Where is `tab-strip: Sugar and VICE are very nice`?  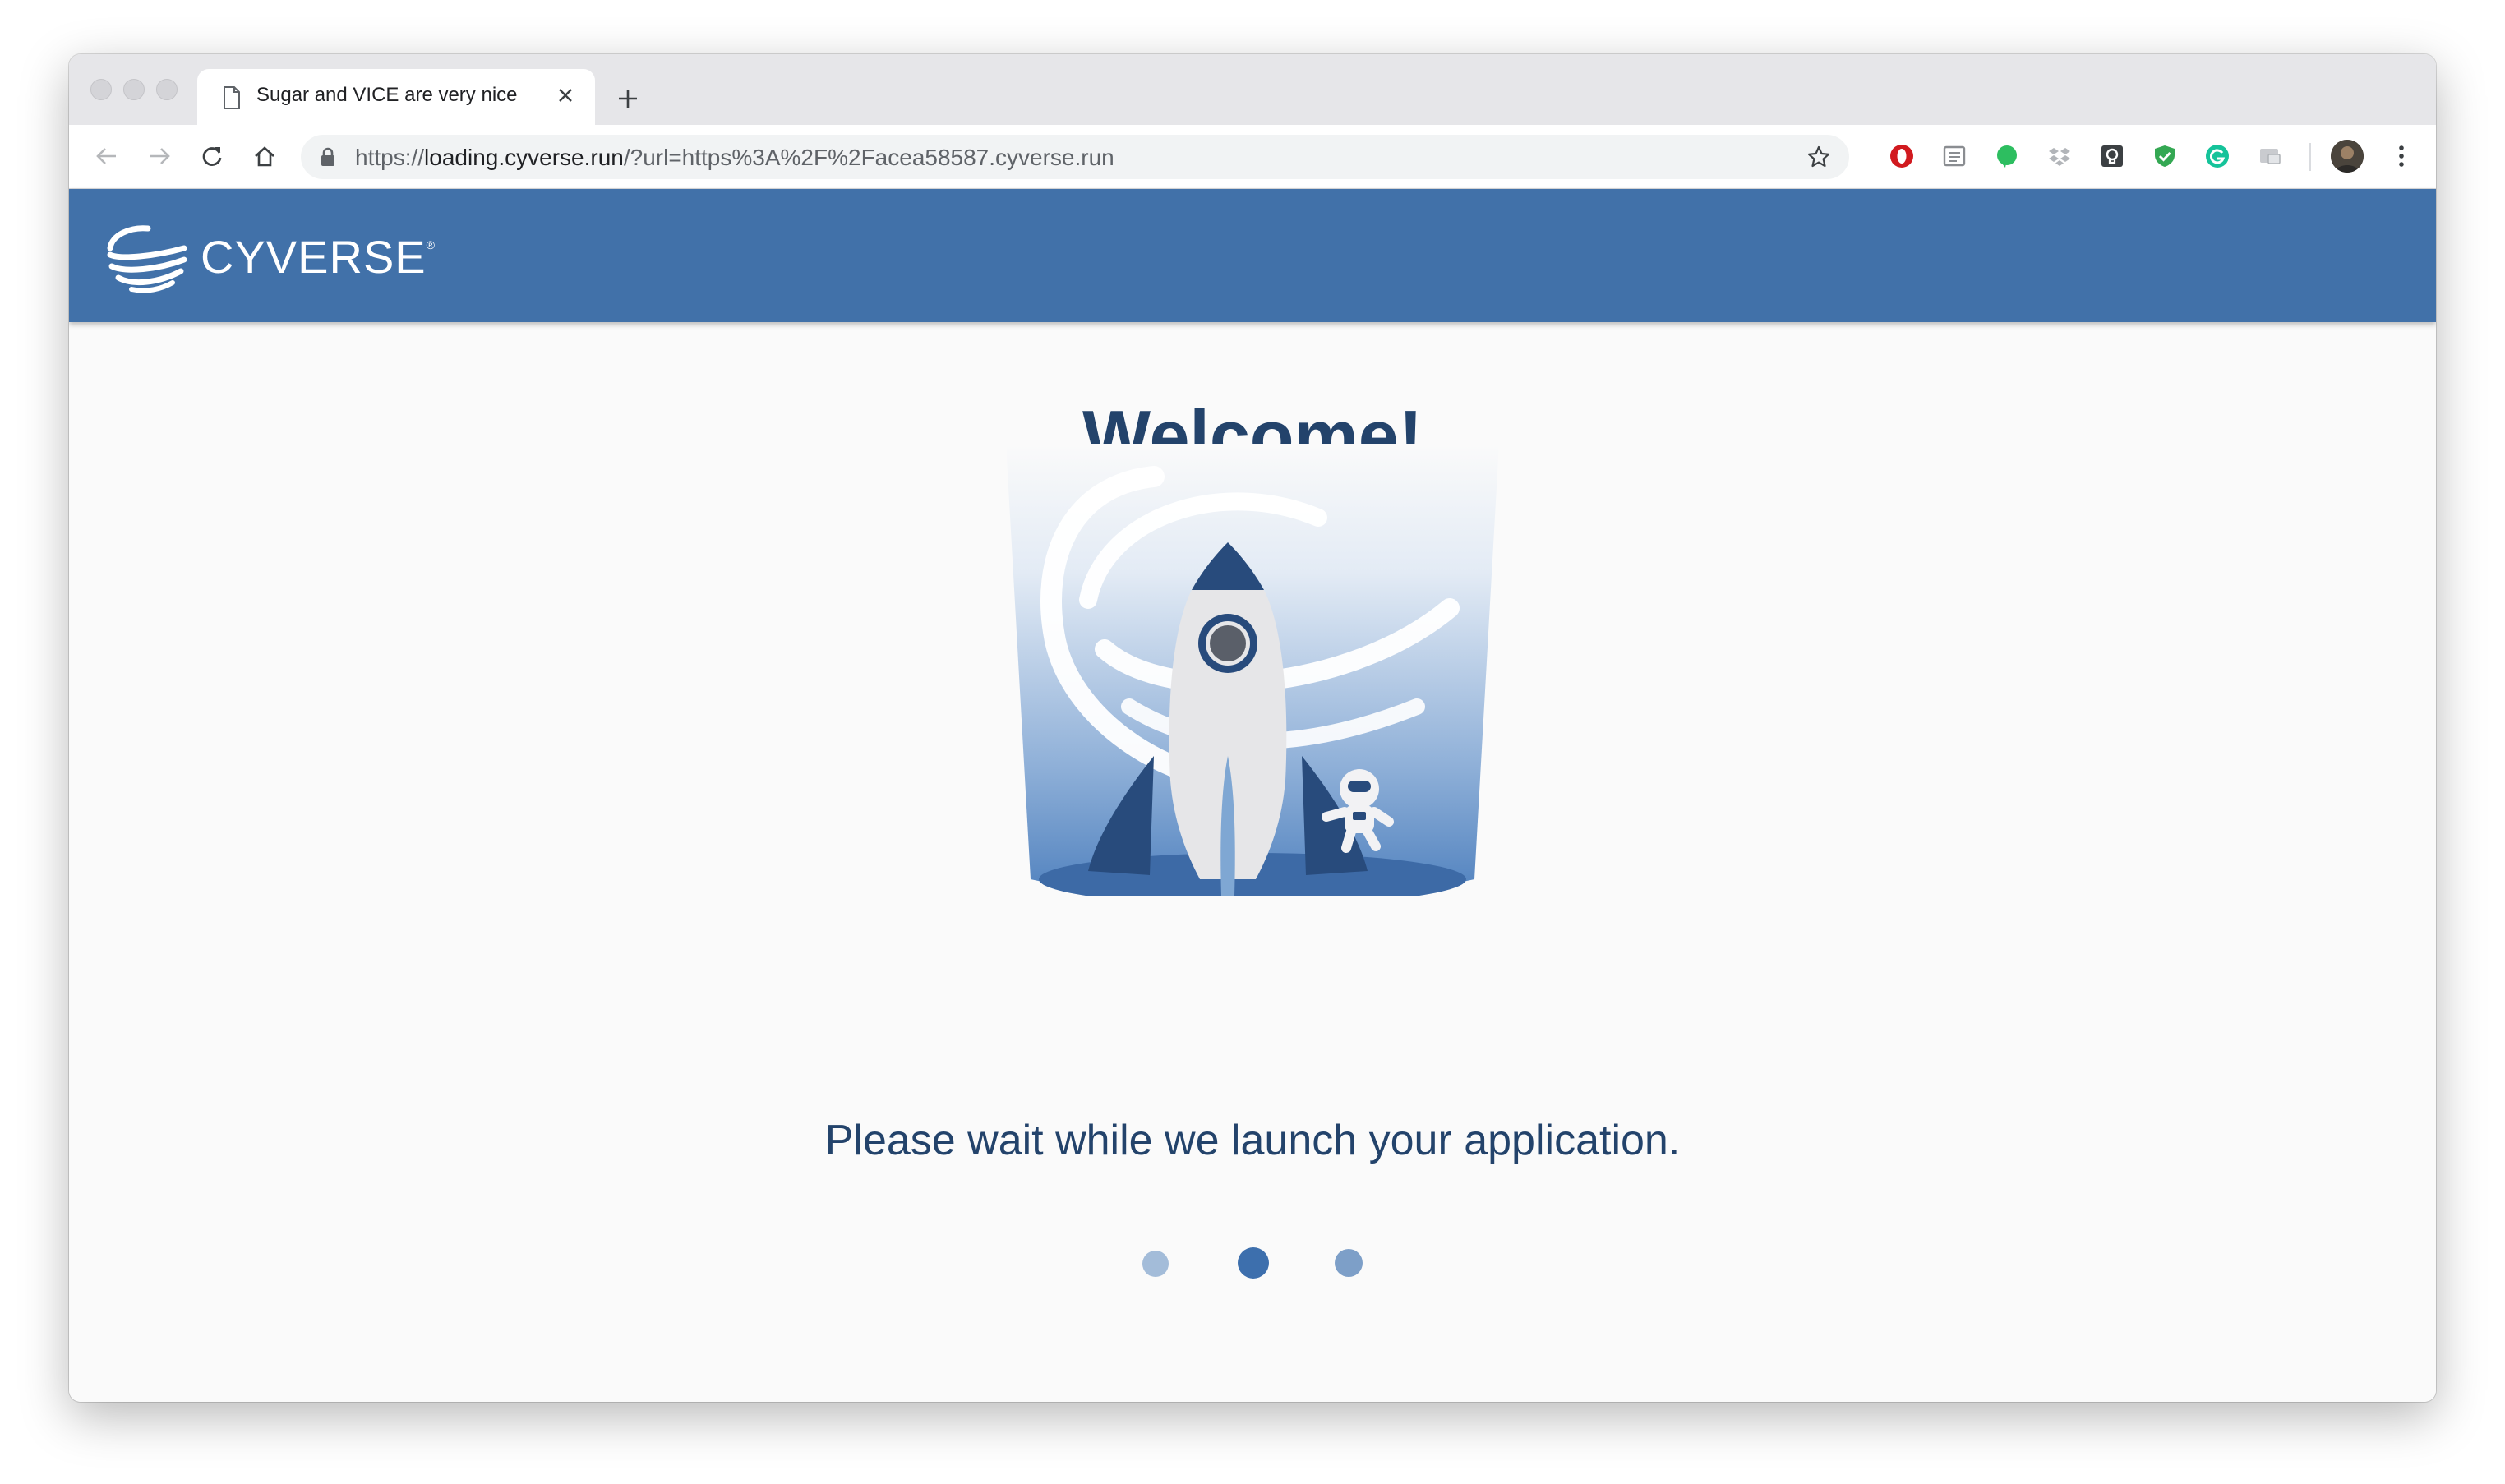 tab-strip: Sugar and VICE are very nice is located at coordinates (1252, 89).